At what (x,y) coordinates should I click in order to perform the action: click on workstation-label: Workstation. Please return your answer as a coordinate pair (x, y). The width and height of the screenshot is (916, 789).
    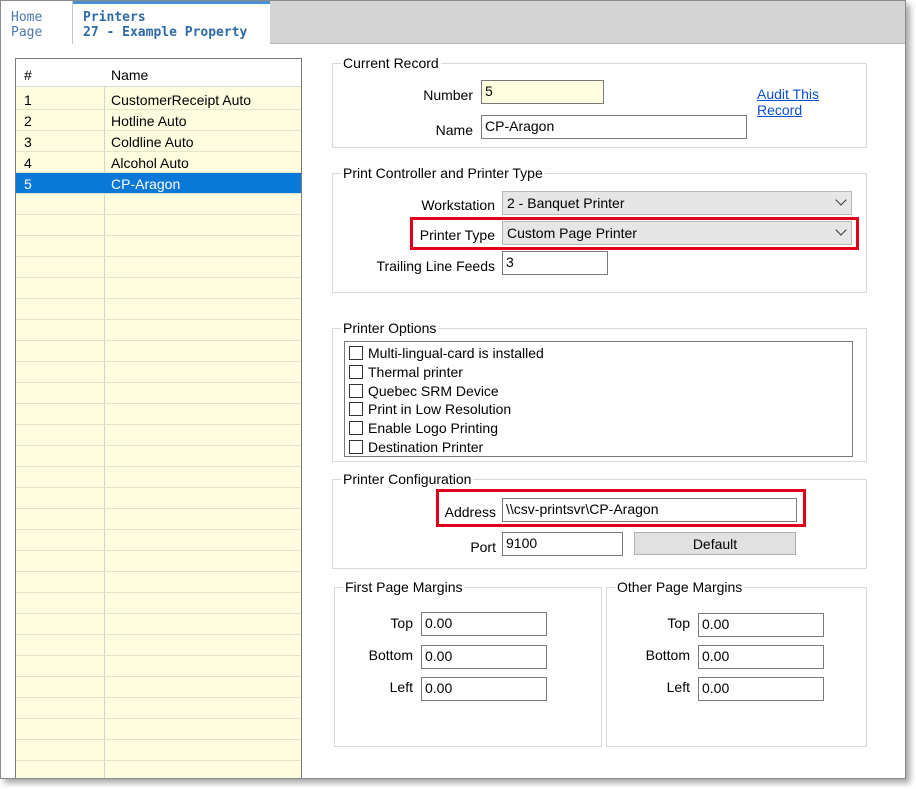
    Looking at the image, I should click on (458, 205).